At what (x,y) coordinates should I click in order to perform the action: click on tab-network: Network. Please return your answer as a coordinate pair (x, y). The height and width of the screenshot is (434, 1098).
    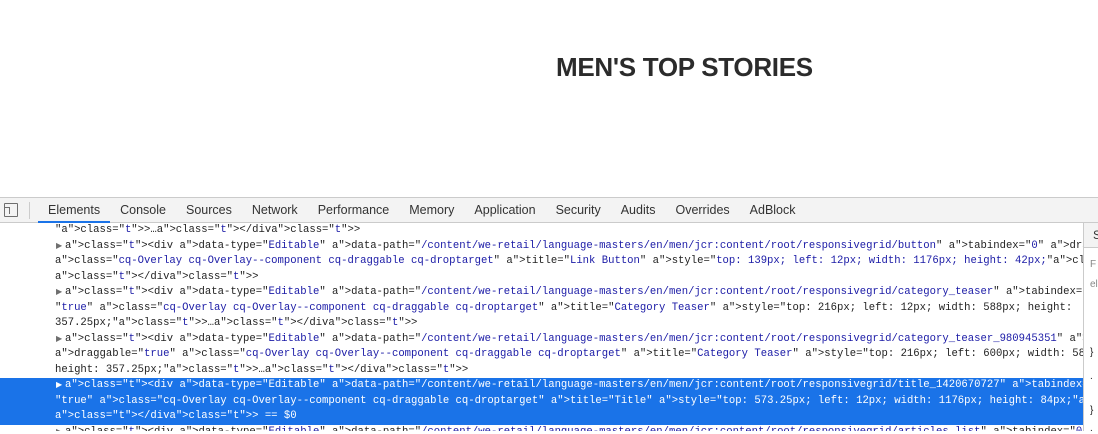
    Looking at the image, I should click on (275, 210).